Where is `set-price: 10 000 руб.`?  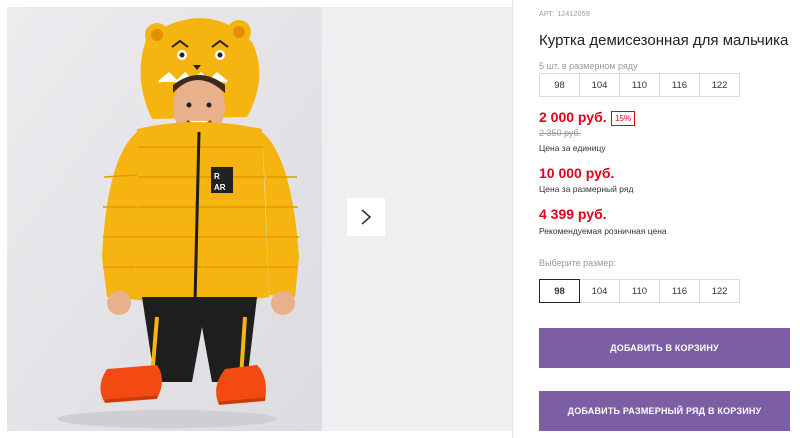 set-price: 10 000 руб. is located at coordinates (577, 173).